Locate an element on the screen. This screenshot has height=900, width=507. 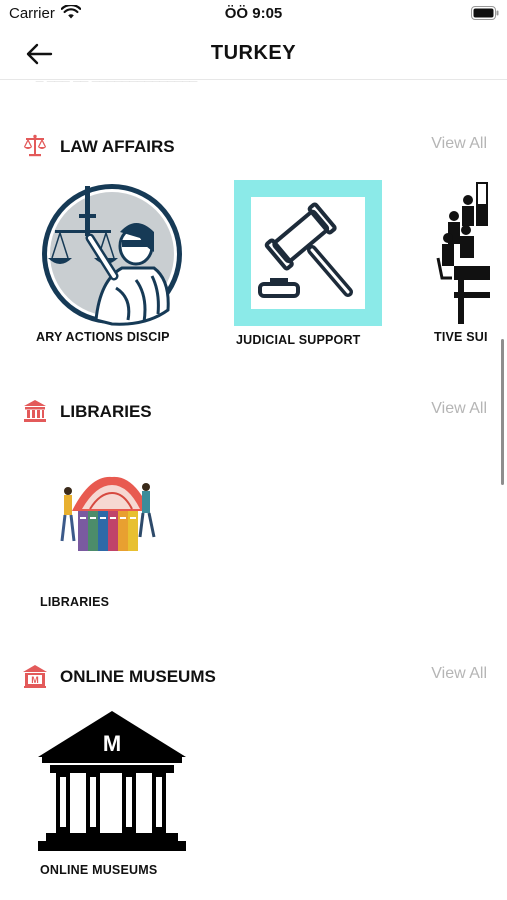
view-all-law-affairs-button: View All is located at coordinates (459, 144).